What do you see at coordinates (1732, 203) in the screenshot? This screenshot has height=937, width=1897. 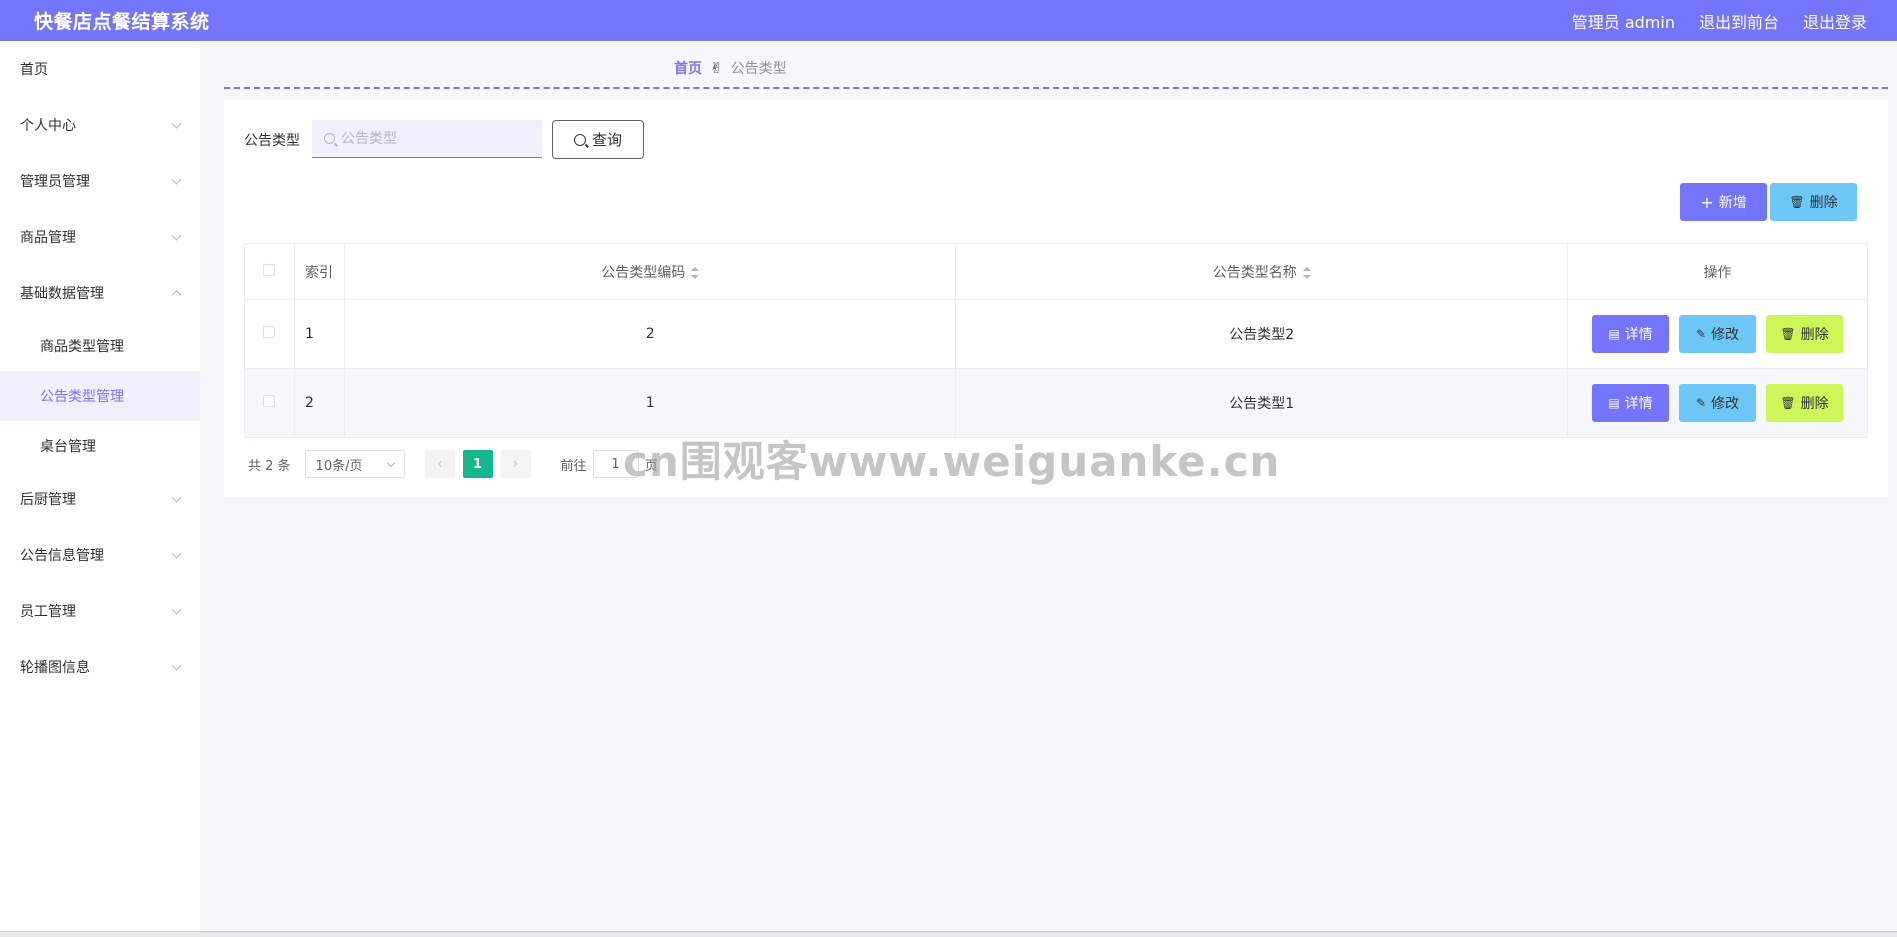 I see `add-button-label: 新增` at bounding box center [1732, 203].